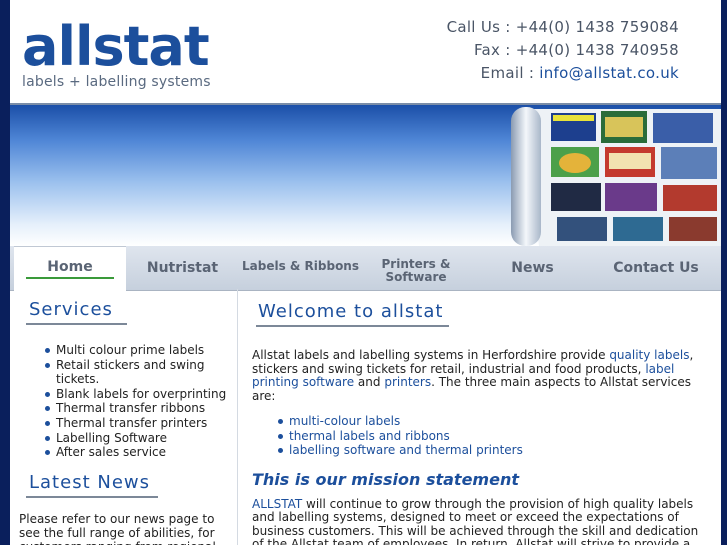 The image size is (727, 545). I want to click on services-list-item: Thermal transfer ribbons, so click(141, 408).